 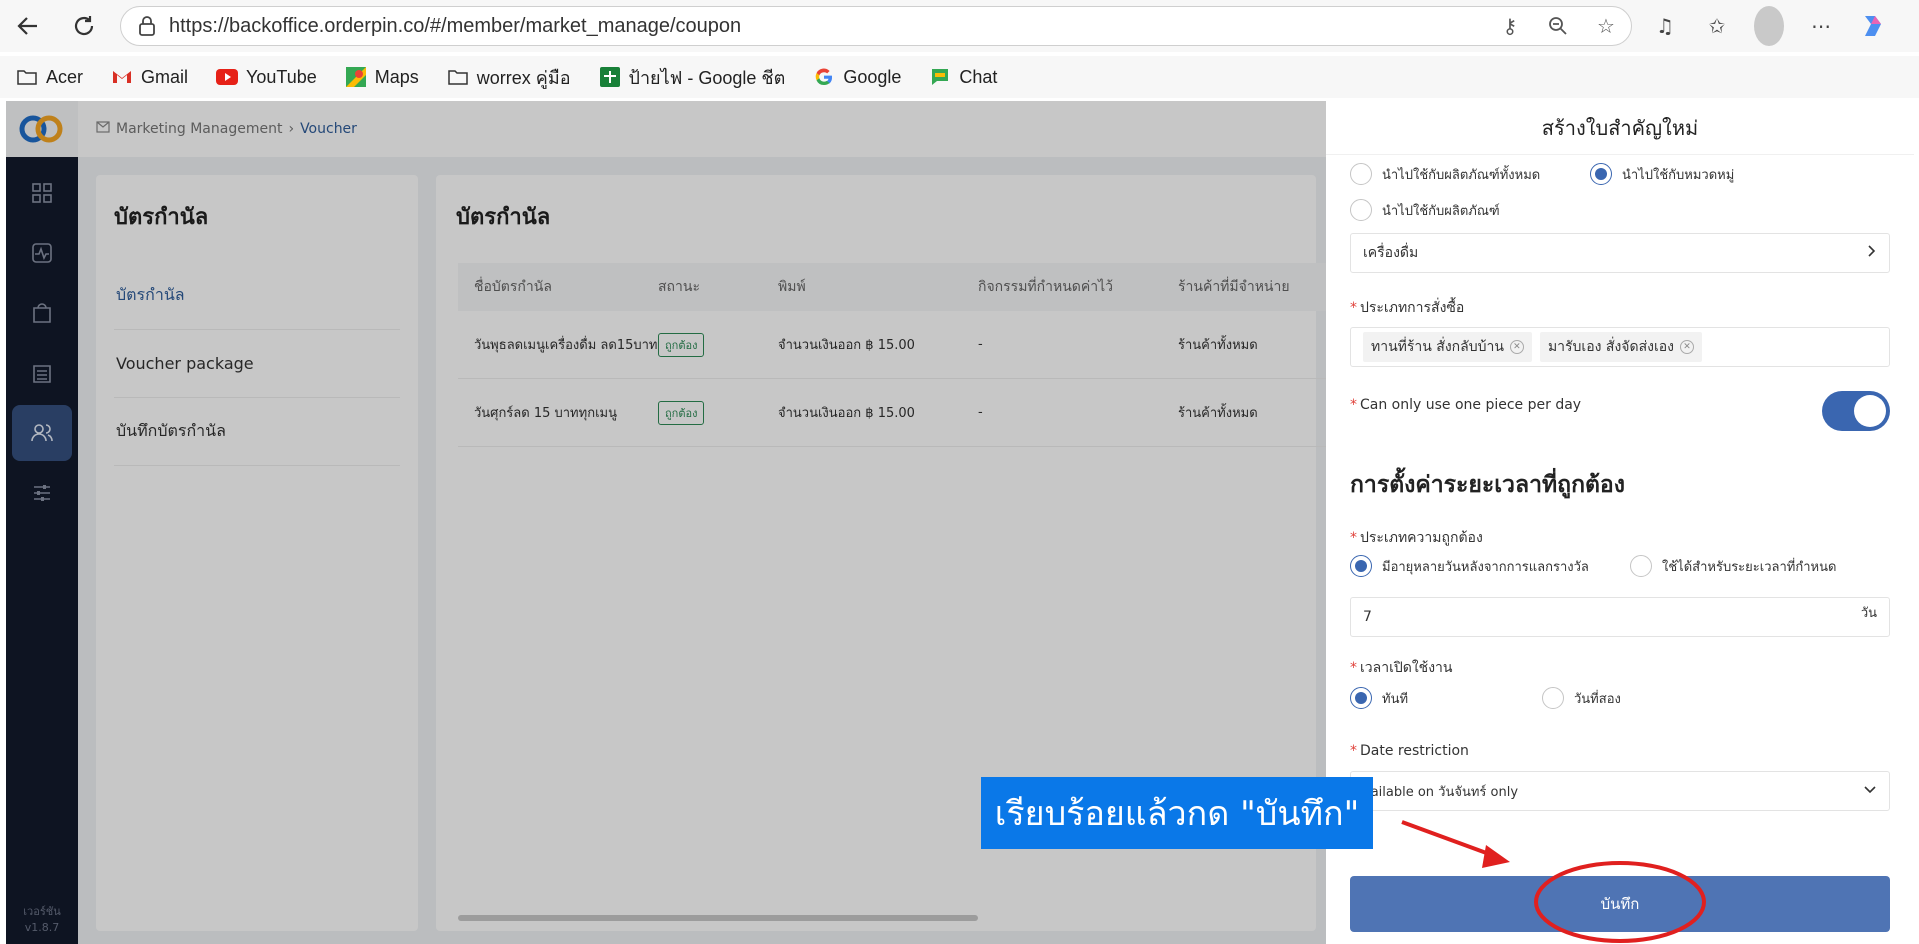 What do you see at coordinates (28, 26) in the screenshot?
I see `back-icon` at bounding box center [28, 26].